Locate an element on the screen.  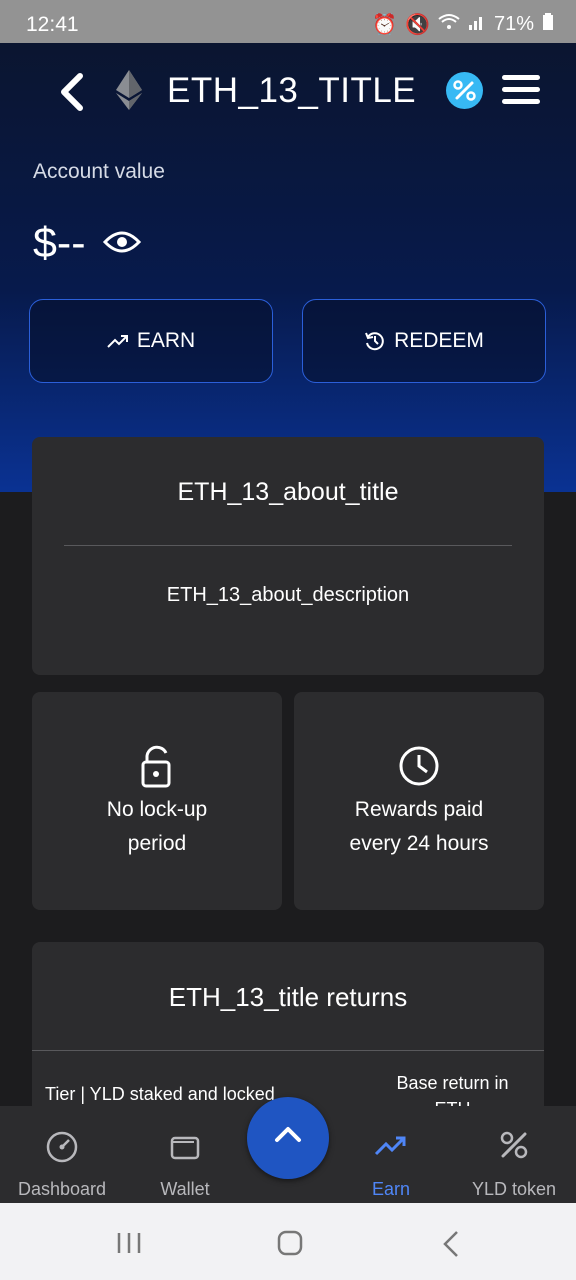
battery-label: 71% is located at coordinates (513, 24).